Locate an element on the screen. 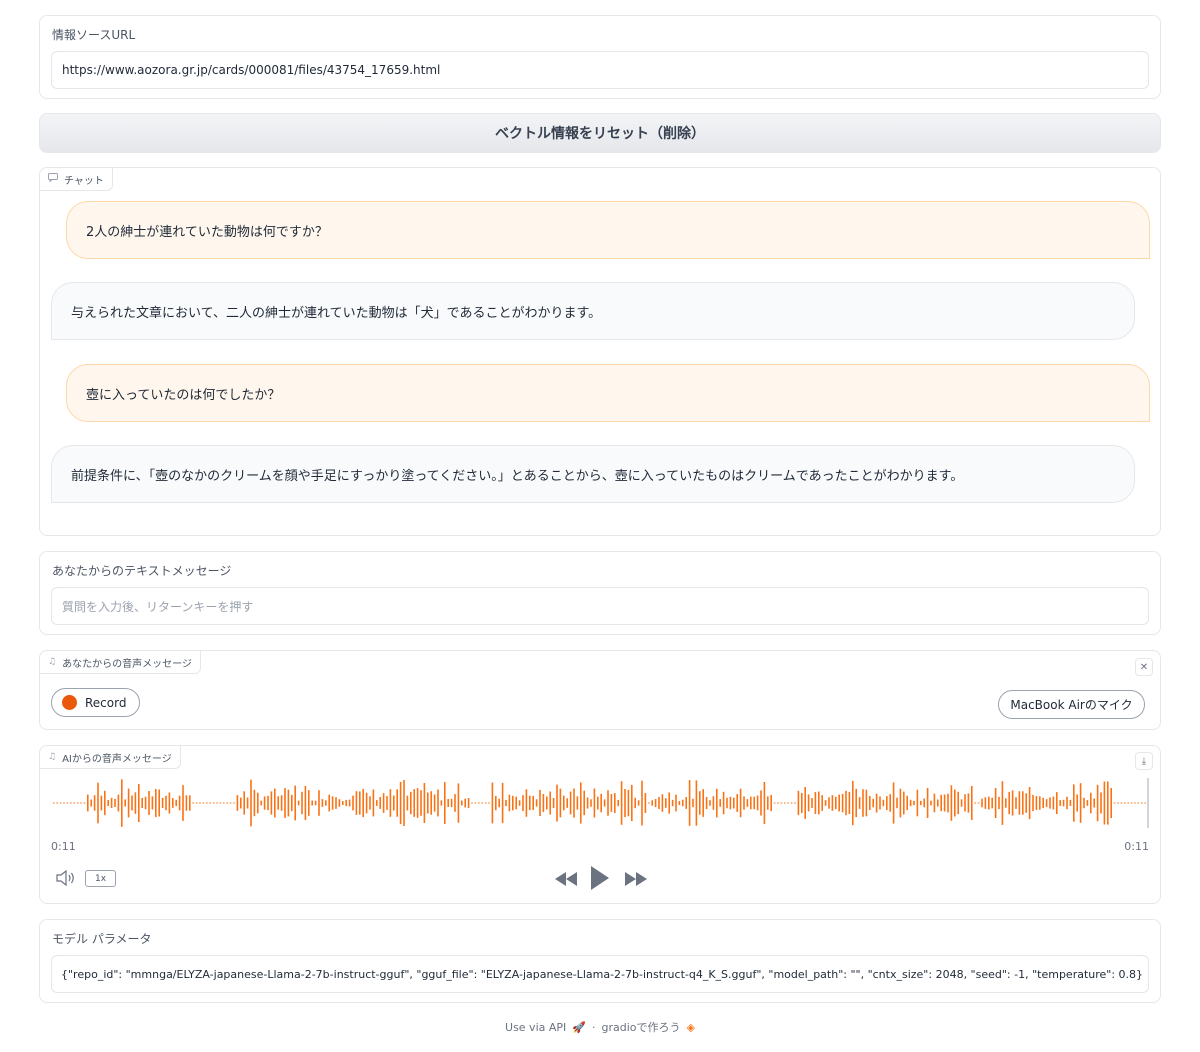 This screenshot has width=1200, height=1052. user-message: 2人の紳士が連れていた動物は何ですか？ is located at coordinates (608, 230).